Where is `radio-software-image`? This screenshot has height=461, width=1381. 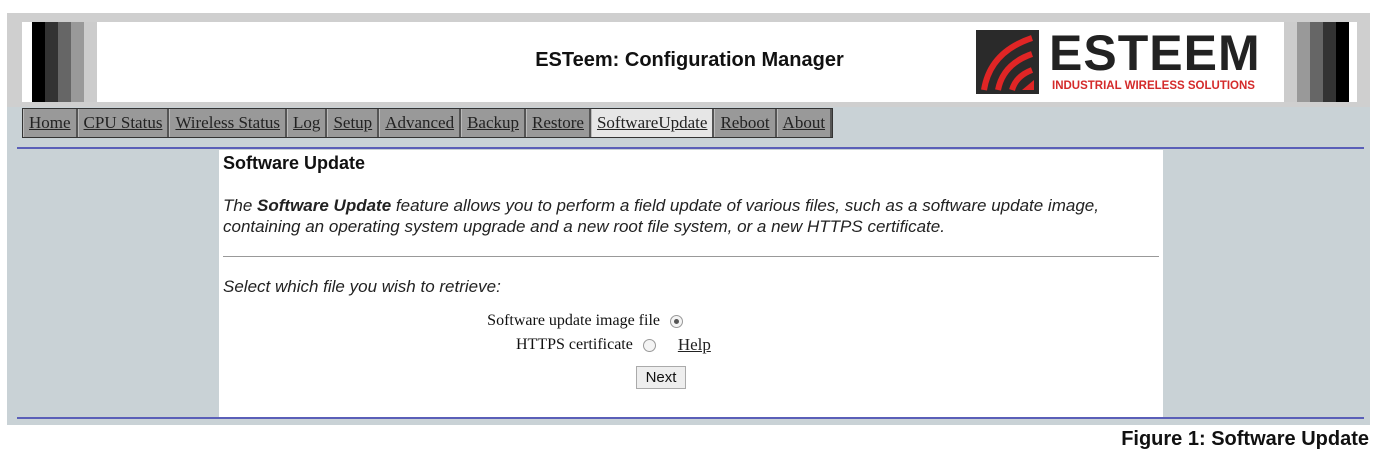
radio-software-image is located at coordinates (676, 321).